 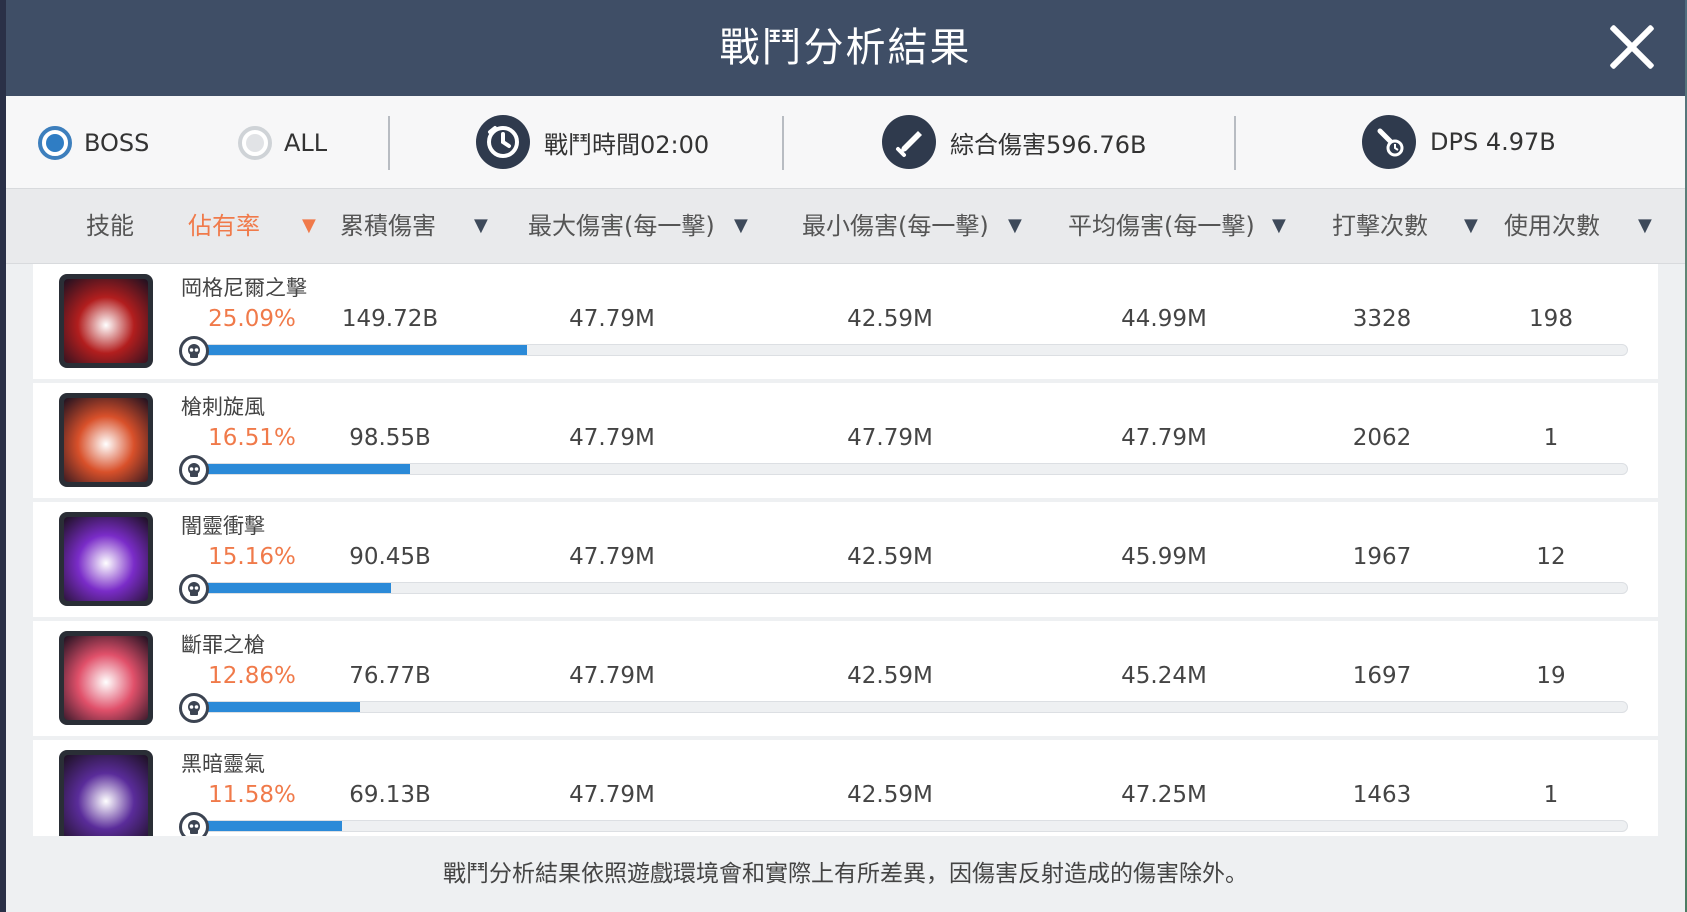 What do you see at coordinates (1551, 557) in the screenshot?
I see `cell-uses: 12` at bounding box center [1551, 557].